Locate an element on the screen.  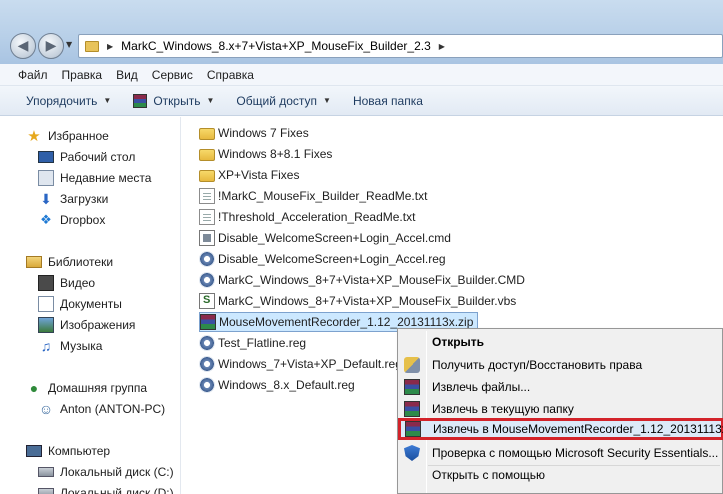
nav-label: Музыка is located at coordinates (81, 346).